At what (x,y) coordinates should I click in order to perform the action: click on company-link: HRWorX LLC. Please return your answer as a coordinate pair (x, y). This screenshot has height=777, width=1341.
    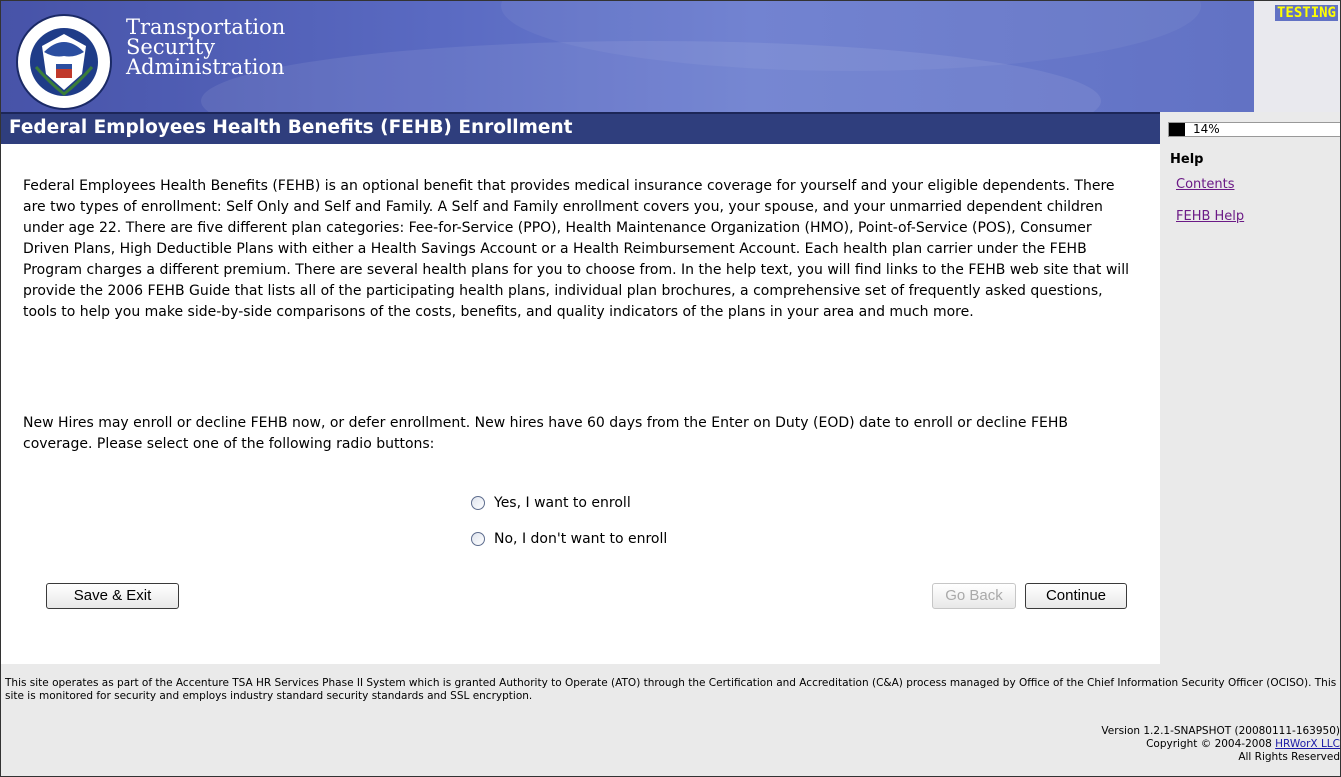
    Looking at the image, I should click on (1307, 744).